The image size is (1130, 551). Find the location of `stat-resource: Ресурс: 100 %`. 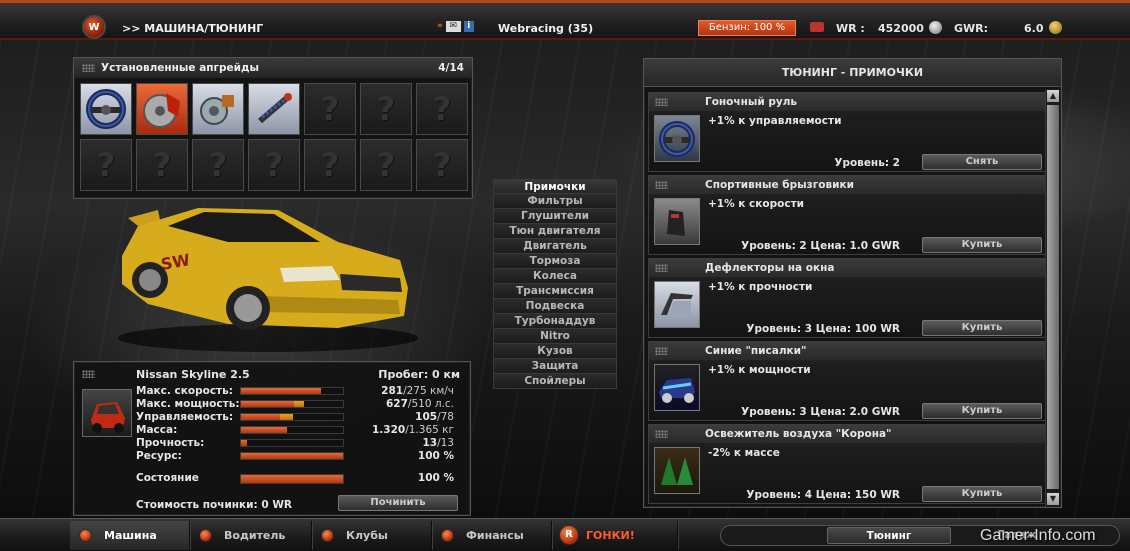

stat-resource: Ресурс: 100 % is located at coordinates (300, 456).